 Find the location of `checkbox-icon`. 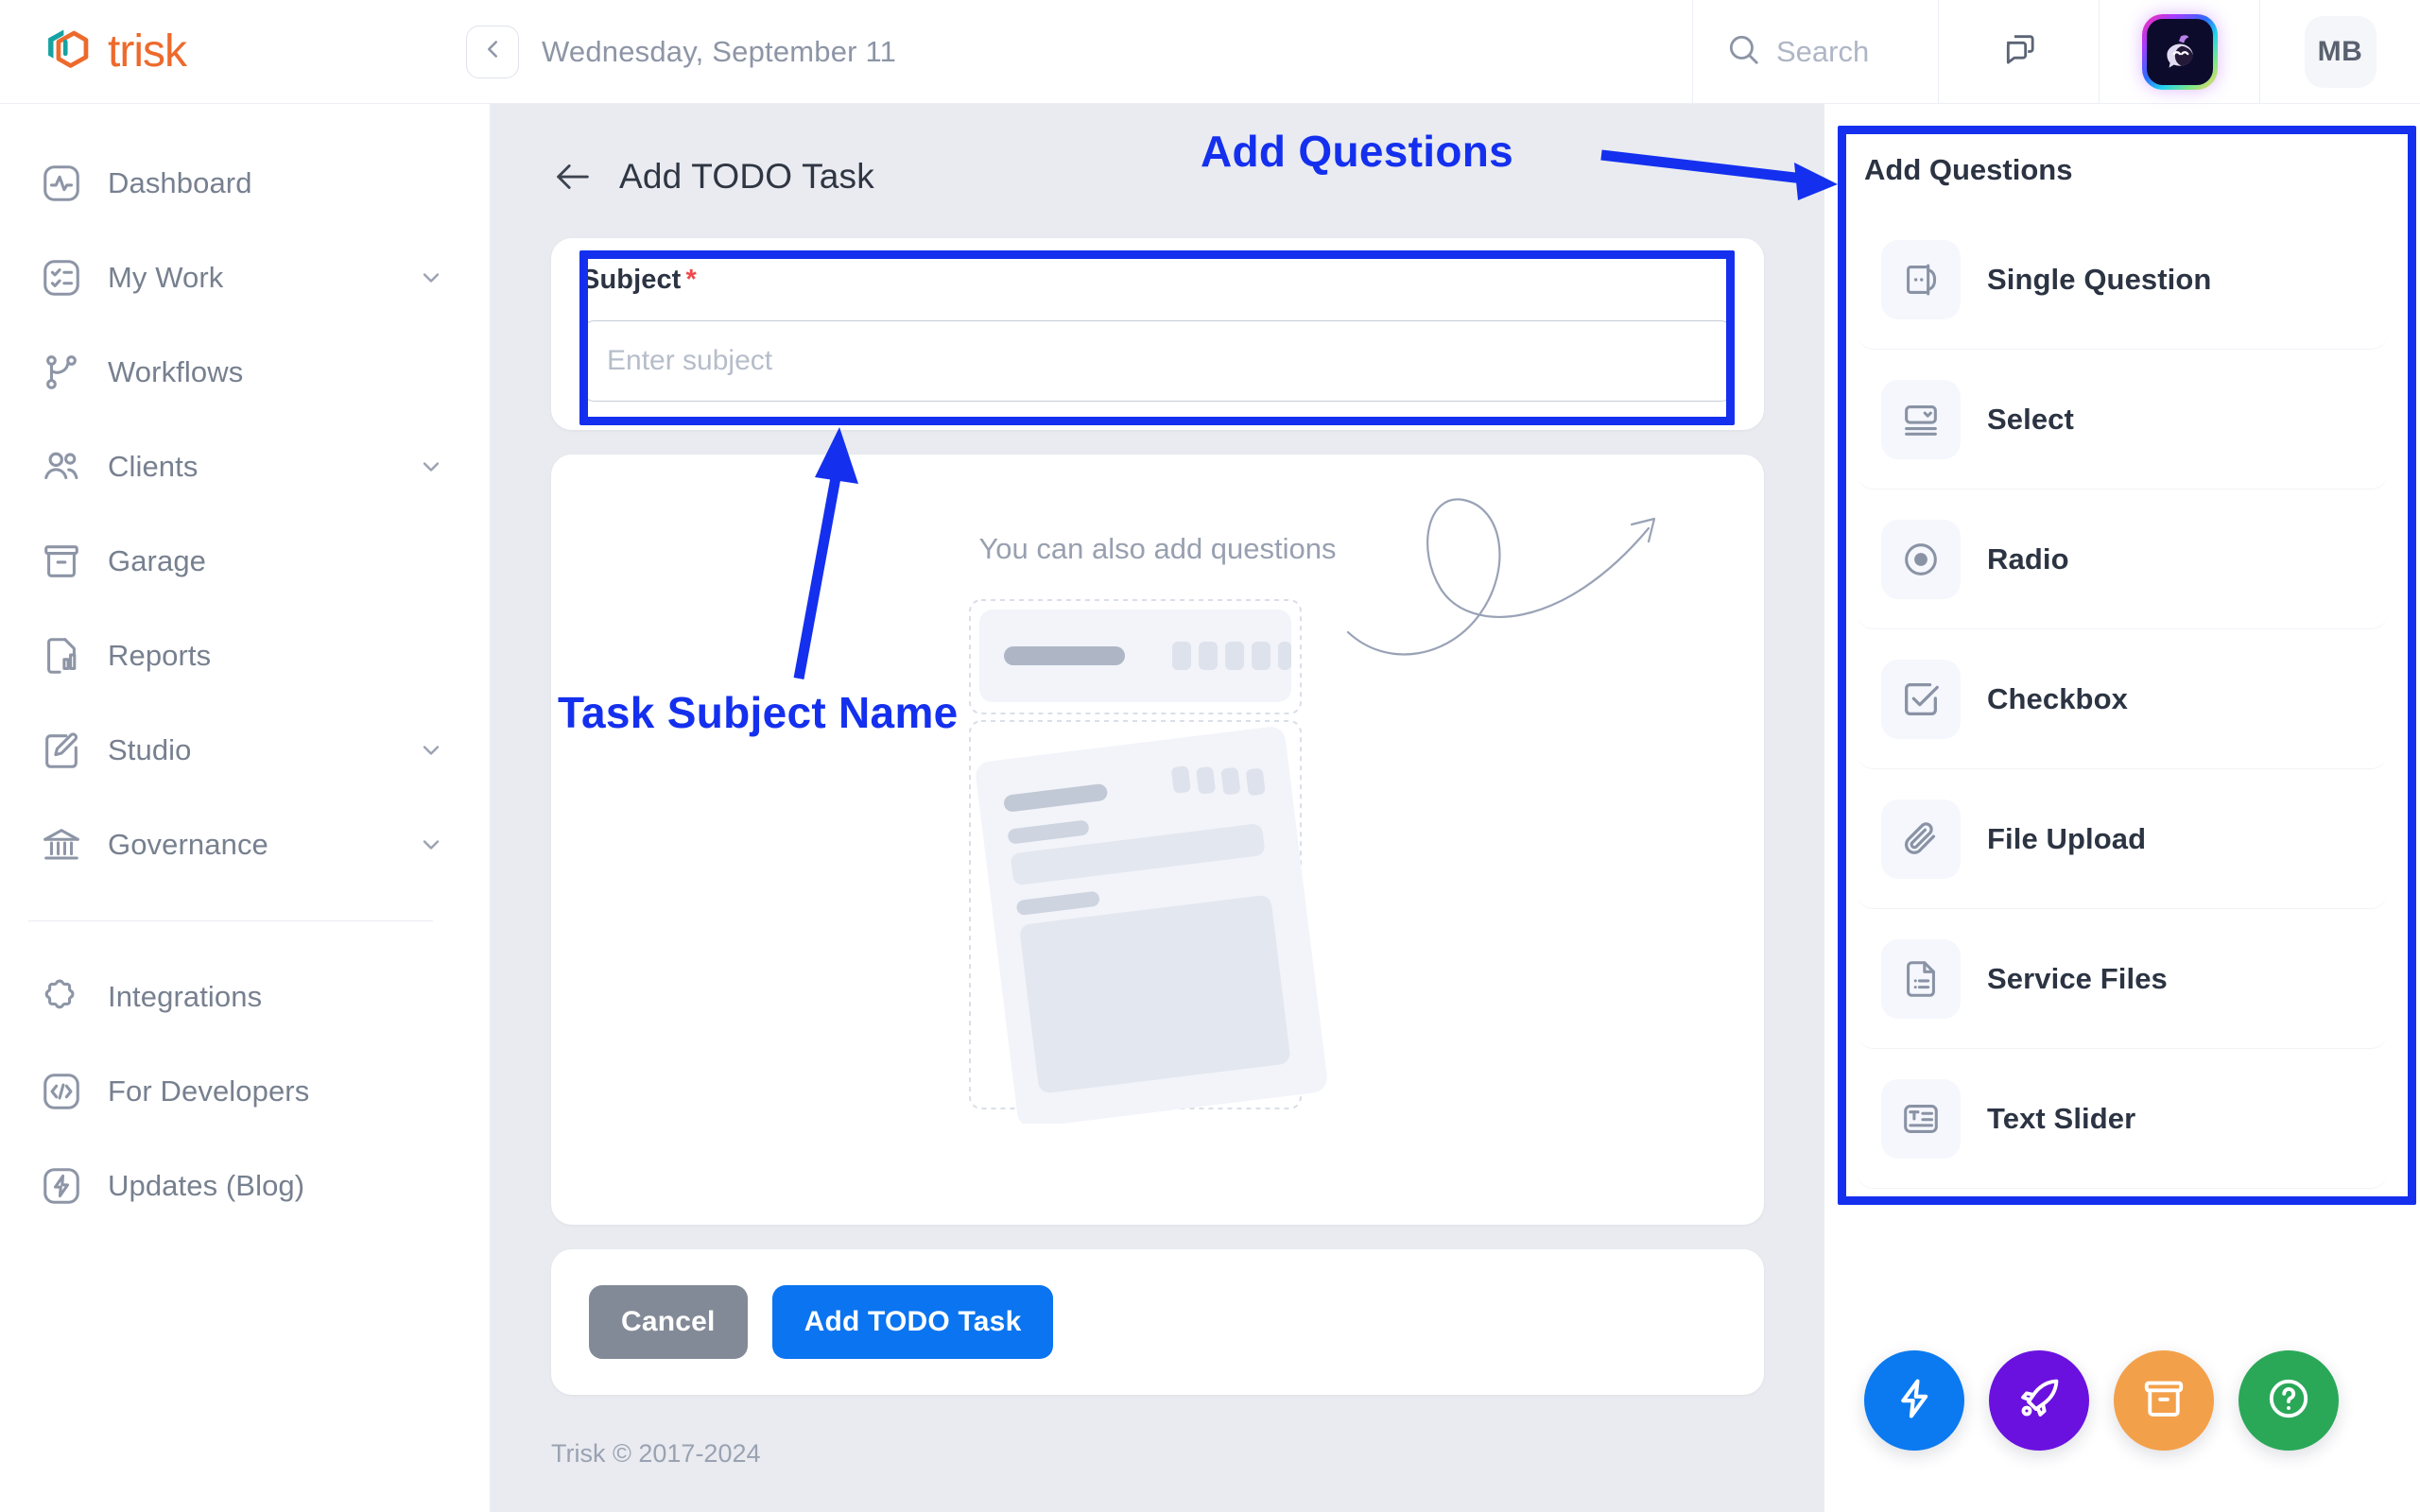

checkbox-icon is located at coordinates (1921, 699).